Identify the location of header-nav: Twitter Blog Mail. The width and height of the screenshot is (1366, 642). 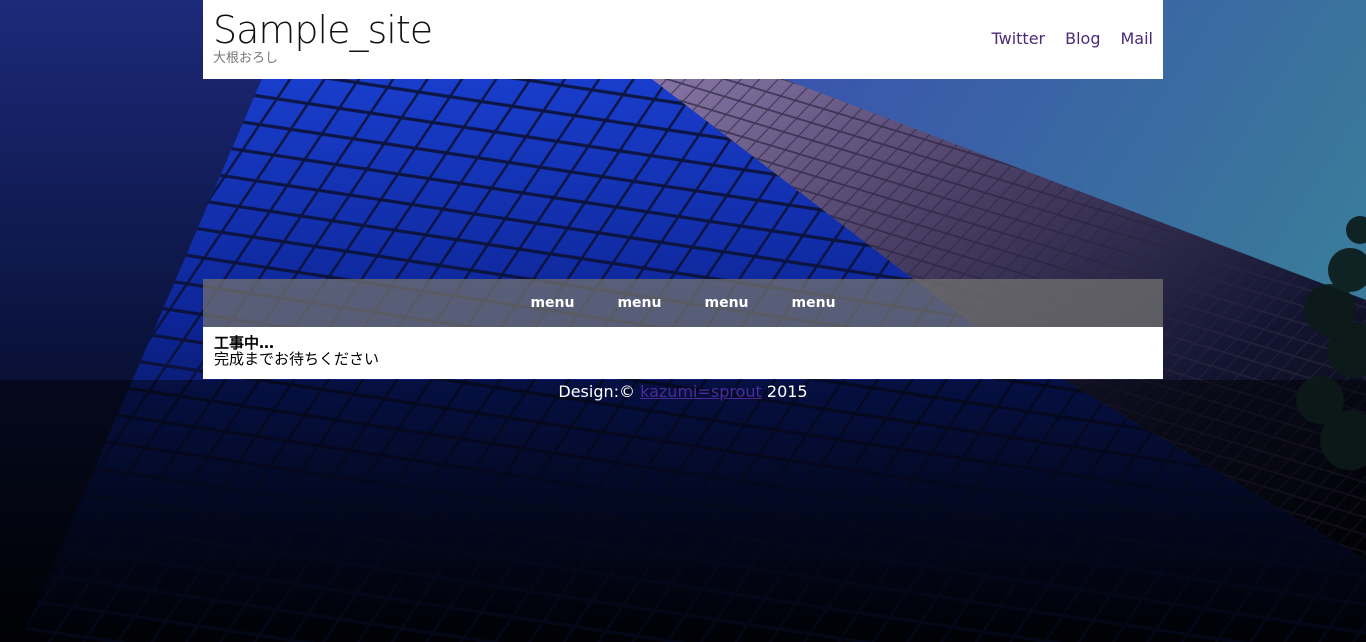
(1073, 39).